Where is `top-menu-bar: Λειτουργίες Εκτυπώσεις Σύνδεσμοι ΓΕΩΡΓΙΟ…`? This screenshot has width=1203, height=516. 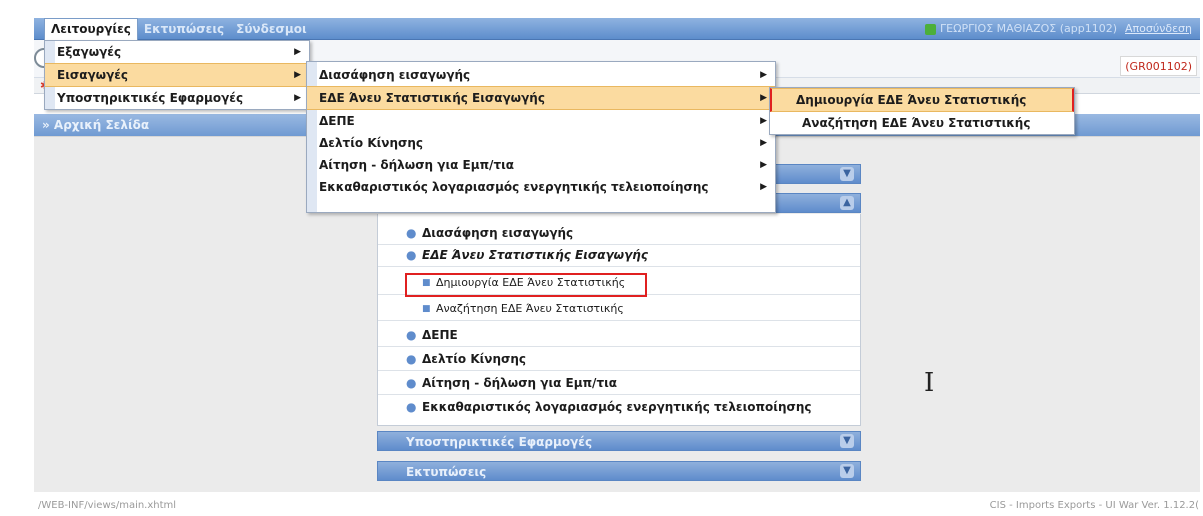
top-menu-bar: Λειτουργίες Εκτυπώσεις Σύνδεσμοι ΓΕΩΡΓΙΟ… is located at coordinates (617, 29).